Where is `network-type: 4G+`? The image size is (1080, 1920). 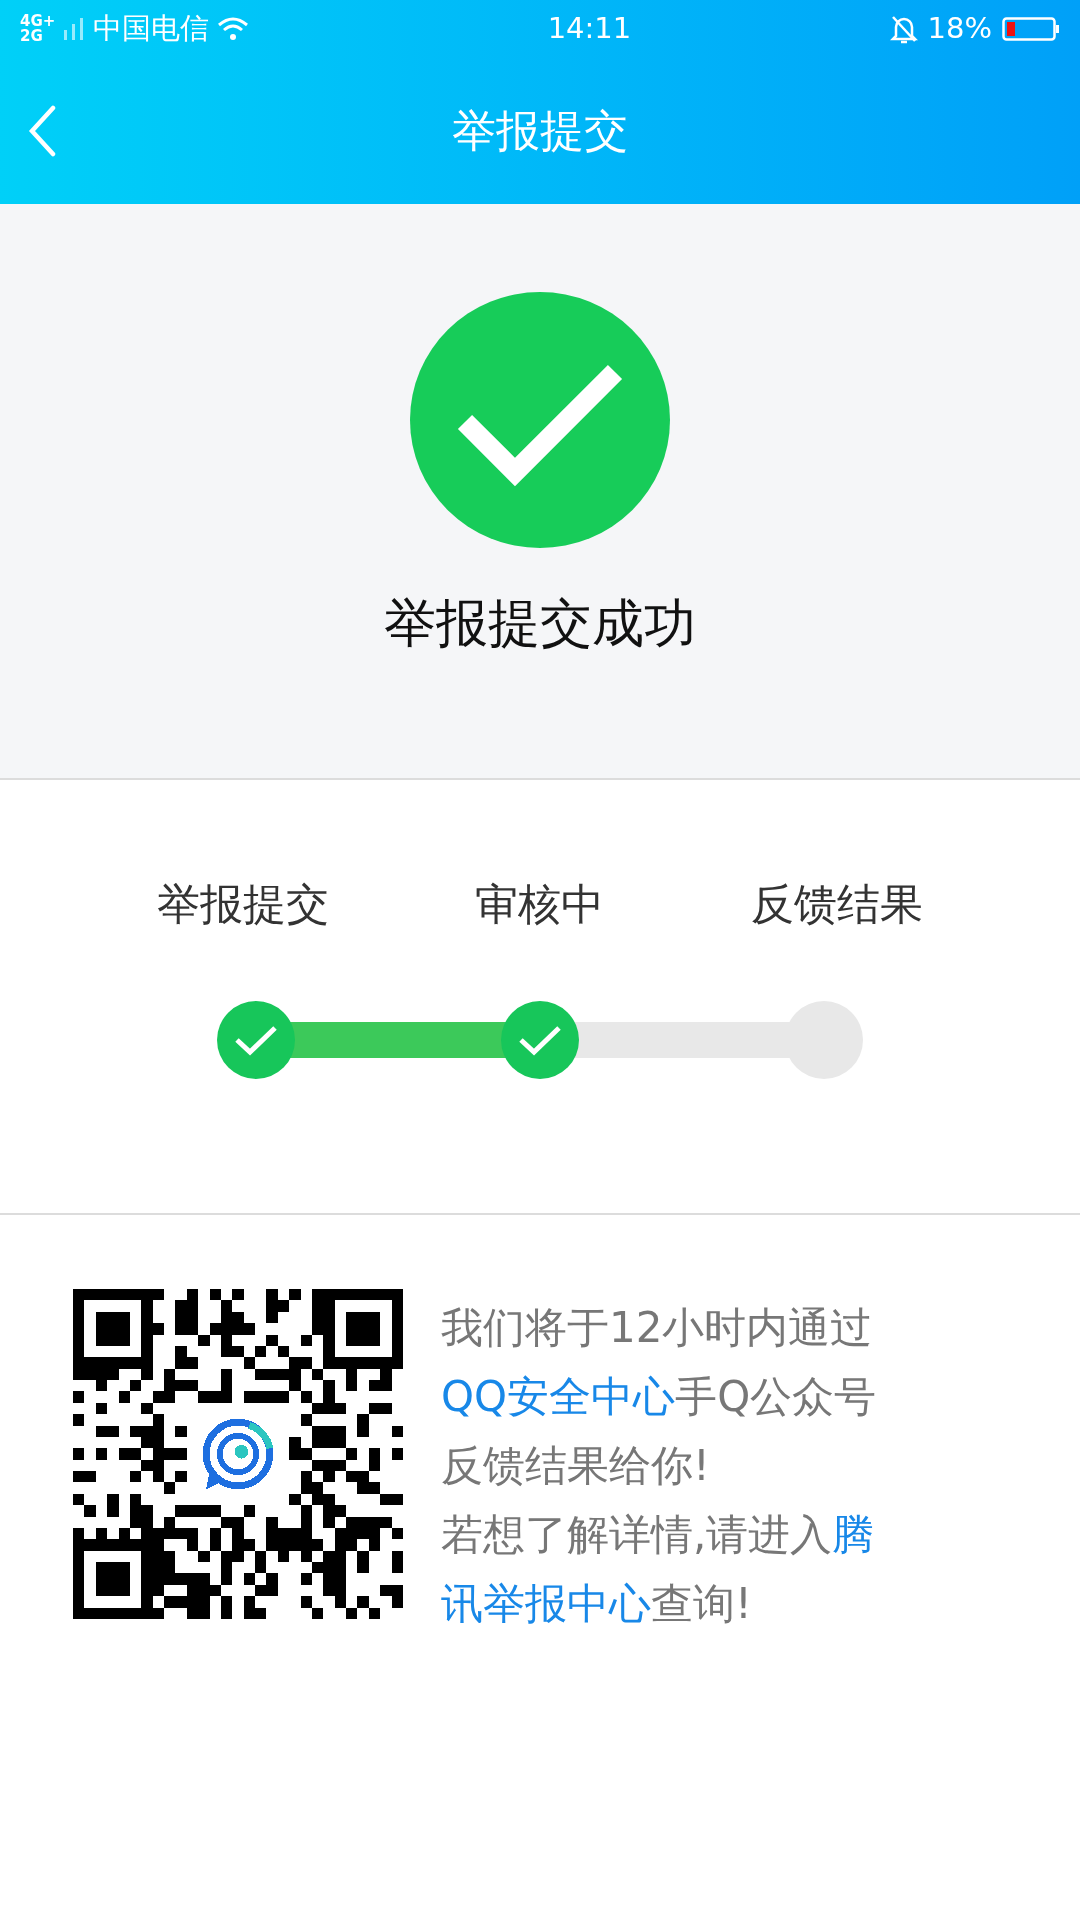 network-type: 4G+ is located at coordinates (38, 21).